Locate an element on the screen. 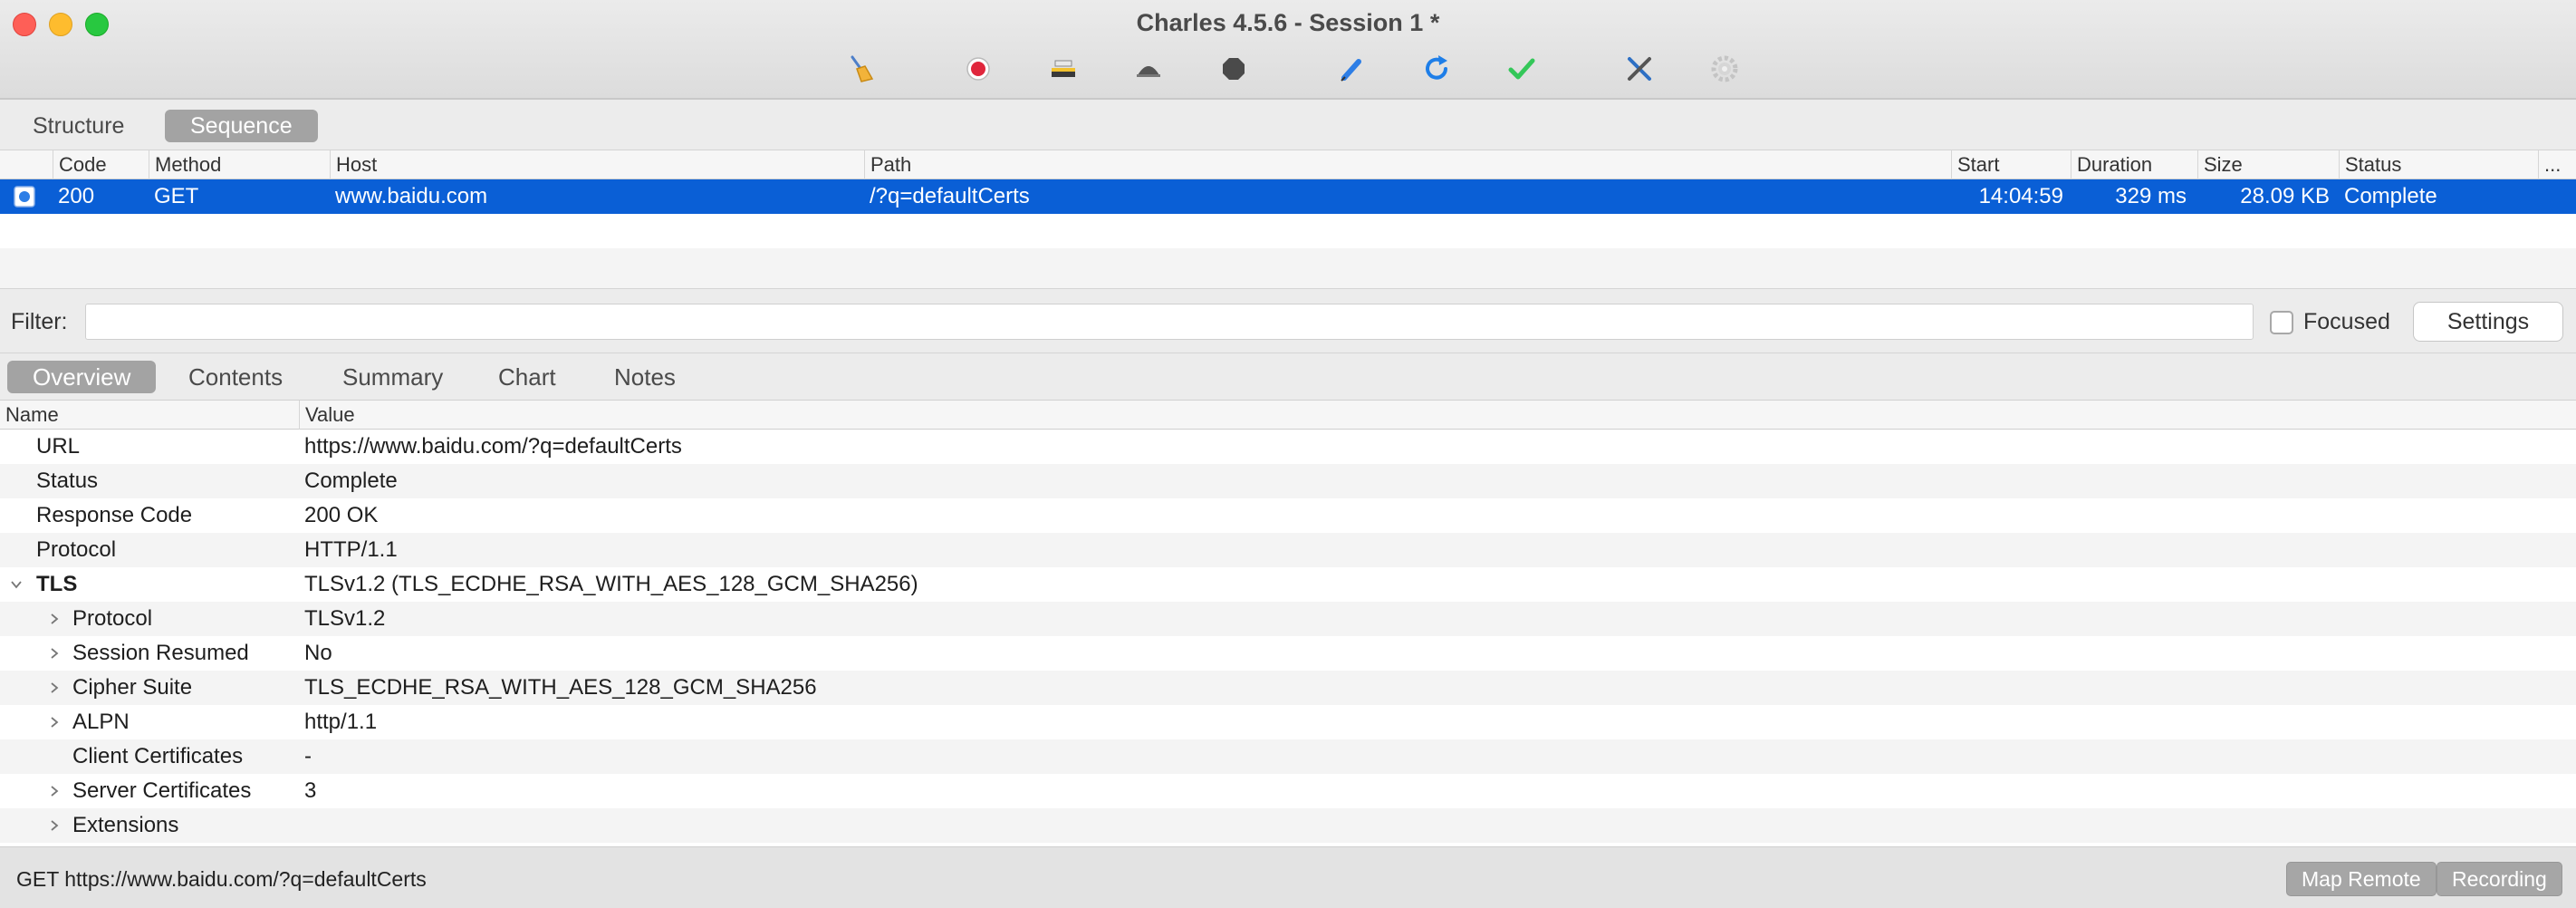  tab-summary: Summary is located at coordinates (392, 377).